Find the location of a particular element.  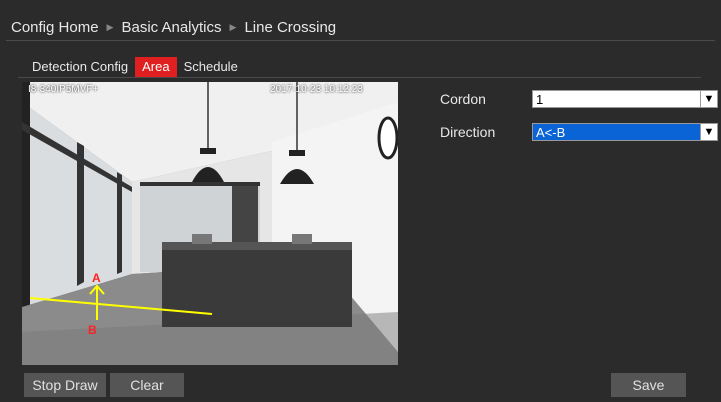

tab-divider is located at coordinates (359, 77).